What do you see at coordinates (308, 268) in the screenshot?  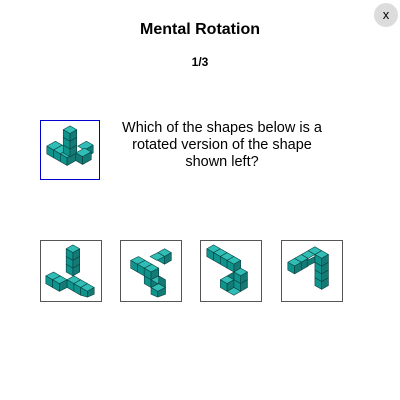 I see `cube-shape-4-icon` at bounding box center [308, 268].